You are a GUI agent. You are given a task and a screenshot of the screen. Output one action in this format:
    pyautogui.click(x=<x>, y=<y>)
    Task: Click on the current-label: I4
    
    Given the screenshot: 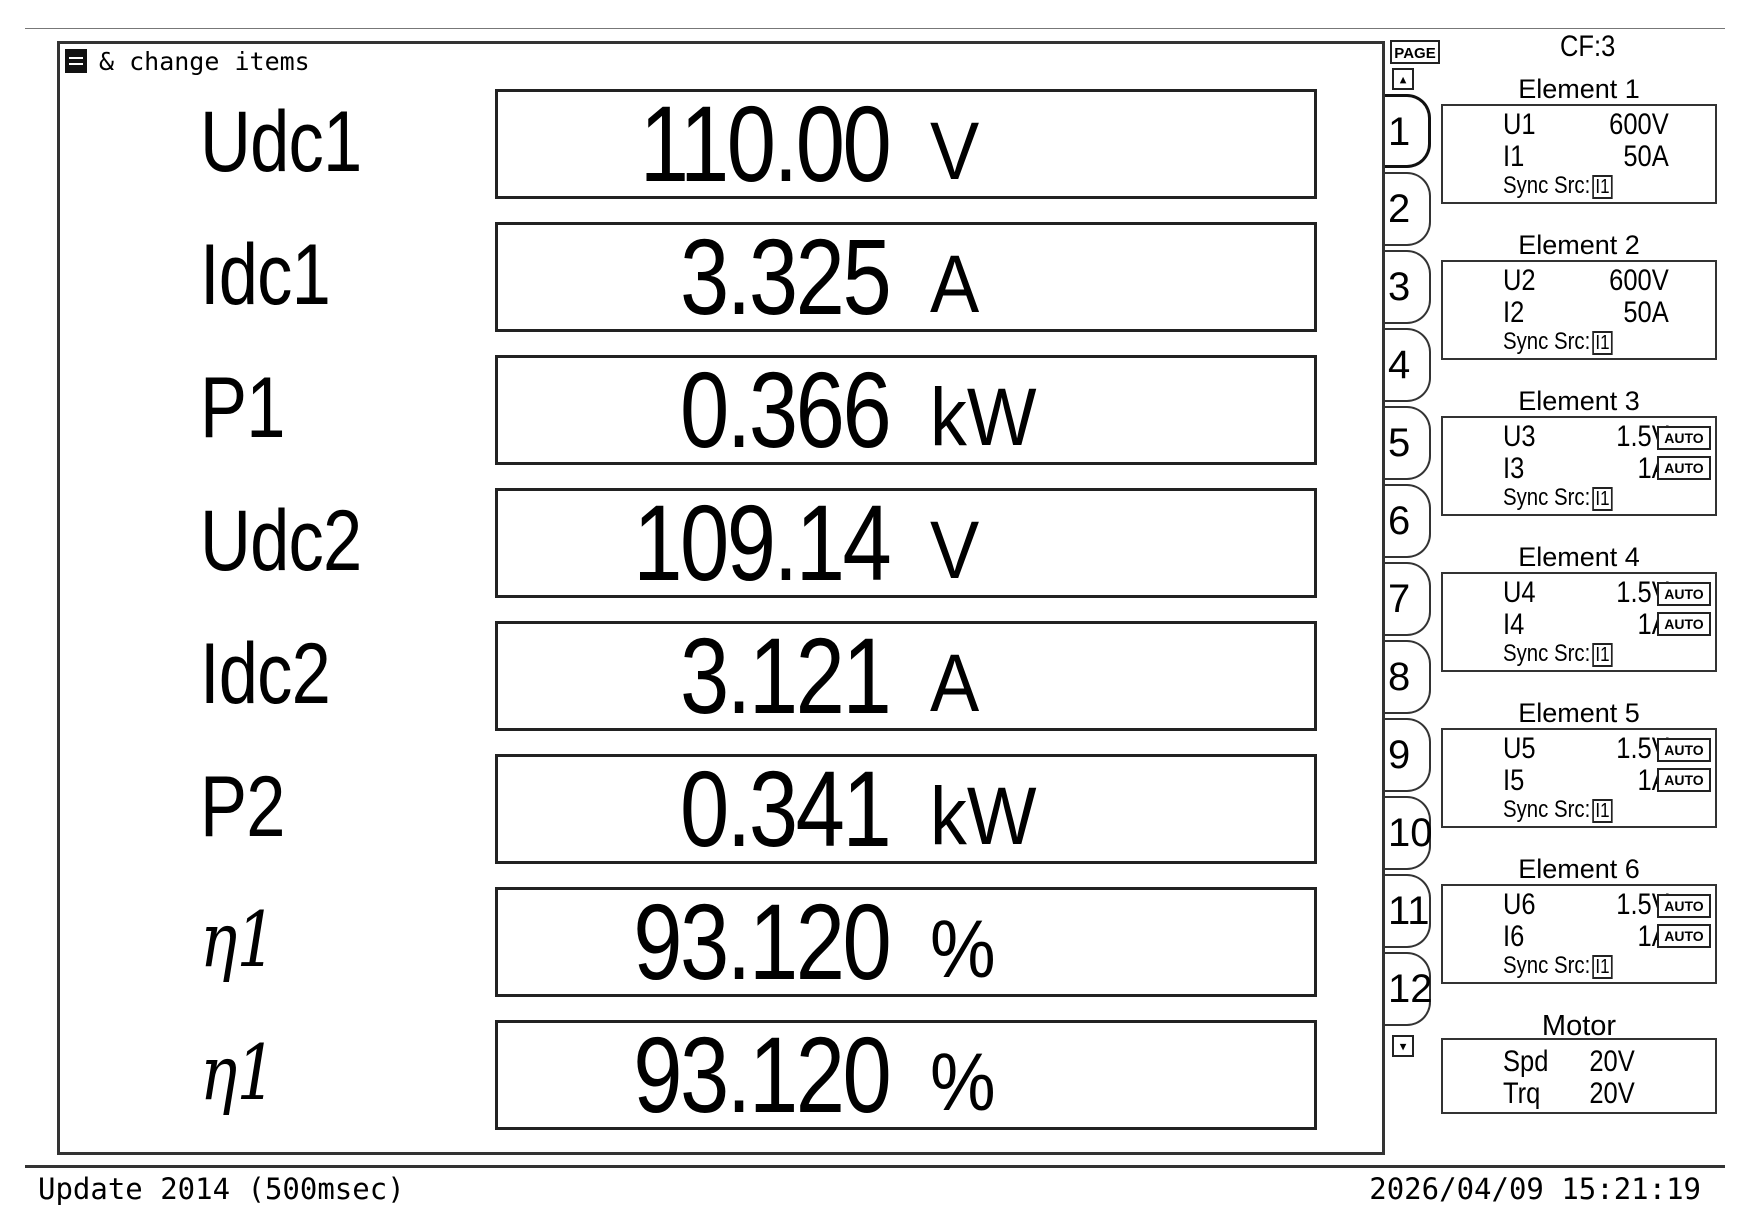 What is the action you would take?
    pyautogui.click(x=1514, y=624)
    